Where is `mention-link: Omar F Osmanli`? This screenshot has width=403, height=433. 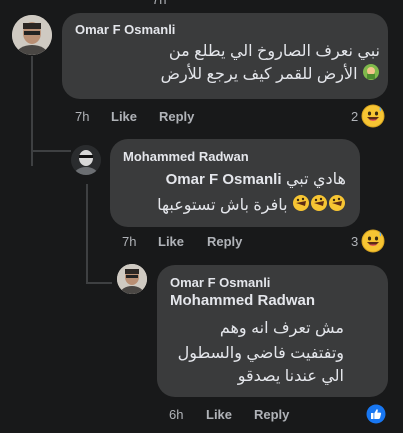 mention-link: Omar F Osmanli is located at coordinates (224, 179).